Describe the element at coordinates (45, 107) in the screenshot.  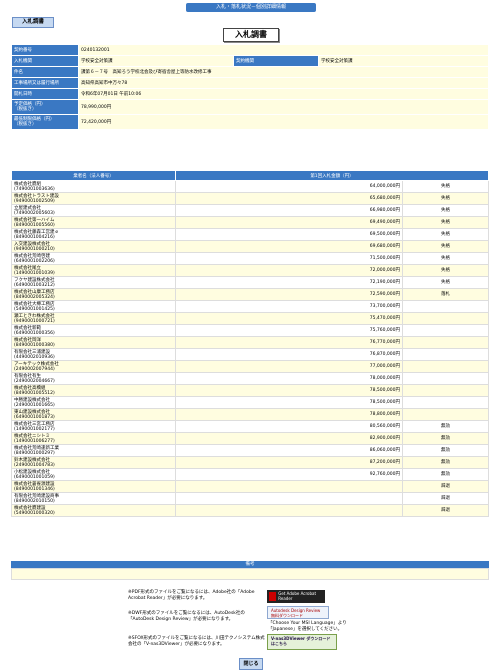
I see `info-label: 予定価格（円） （税抜き）` at that location.